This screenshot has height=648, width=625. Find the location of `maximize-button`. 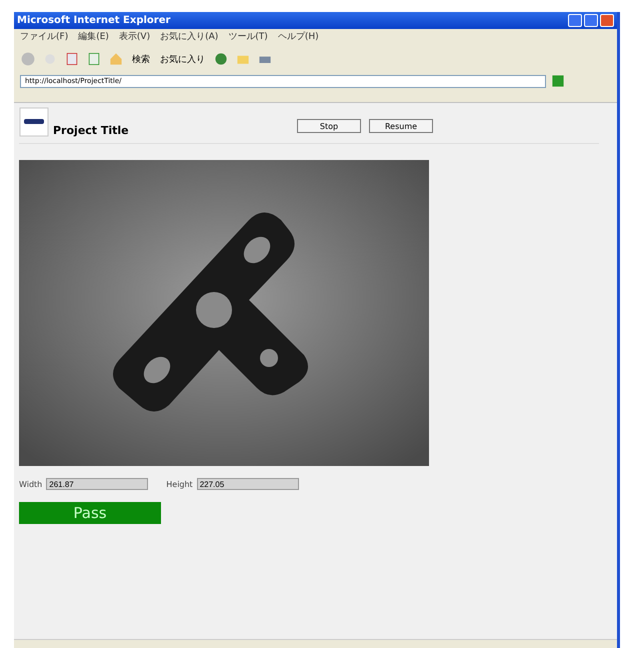

maximize-button is located at coordinates (591, 20).